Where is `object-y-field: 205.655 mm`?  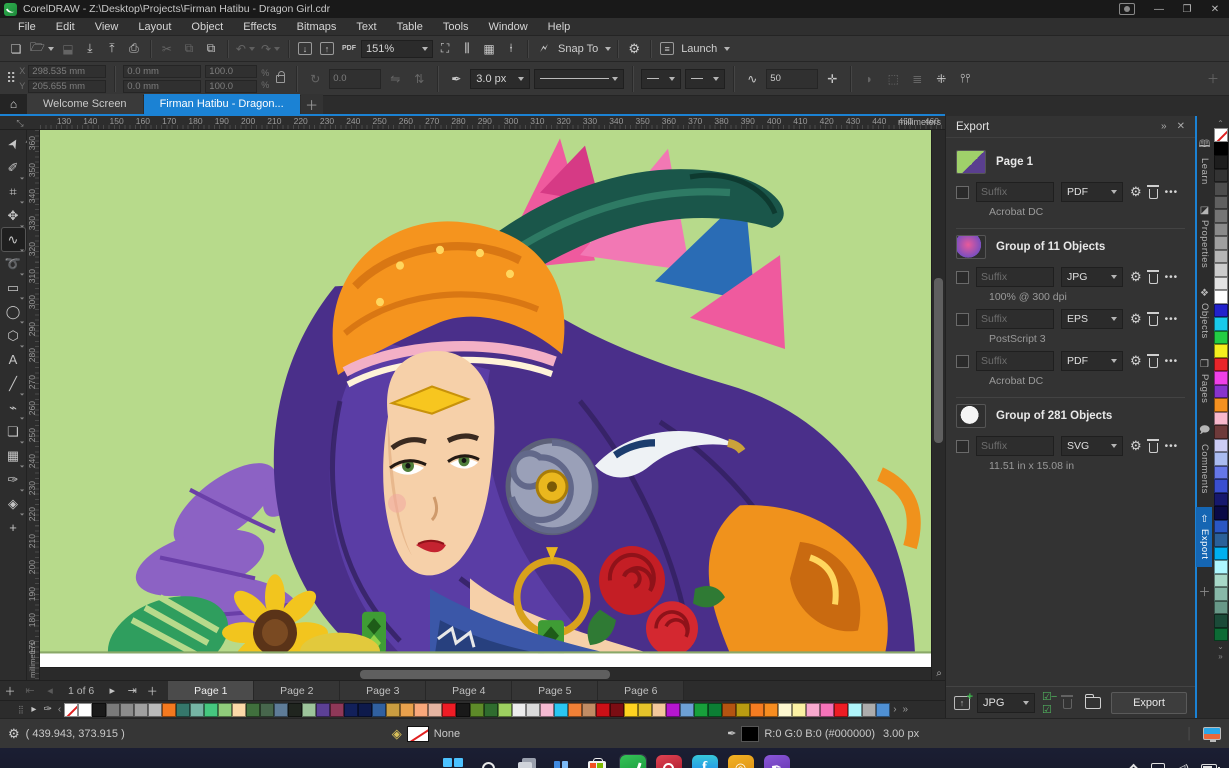 object-y-field: 205.655 mm is located at coordinates (67, 86).